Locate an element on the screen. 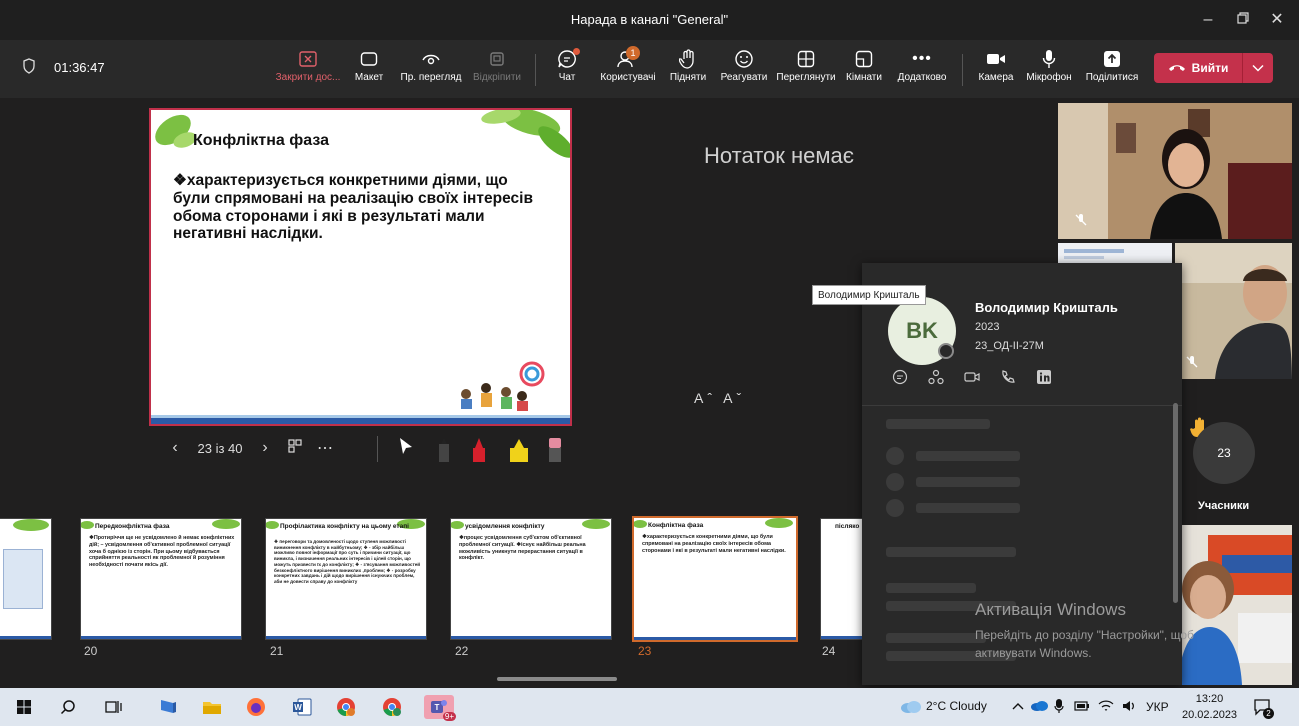 This screenshot has width=1299, height=726. search-button is located at coordinates (68, 707).